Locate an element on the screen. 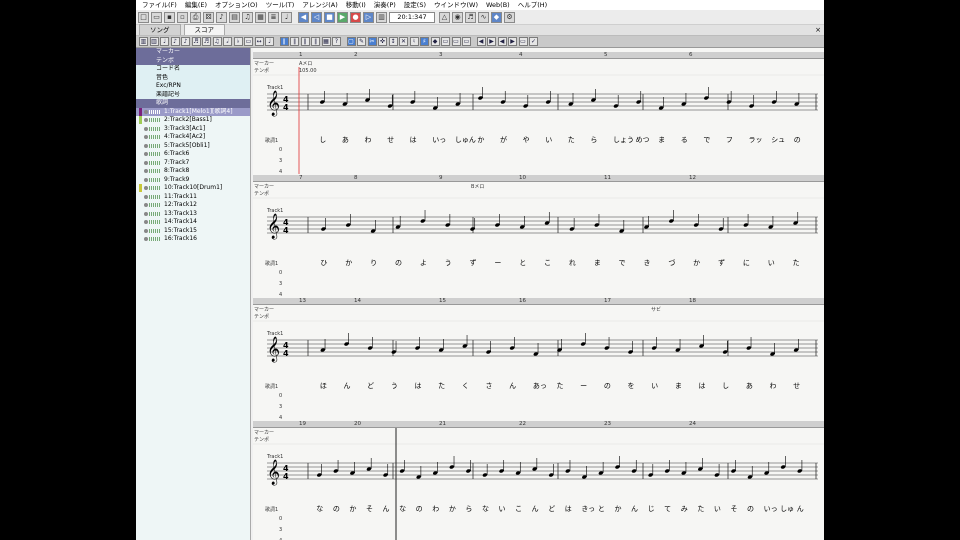  lyric-syllable: て is located at coordinates (667, 509).